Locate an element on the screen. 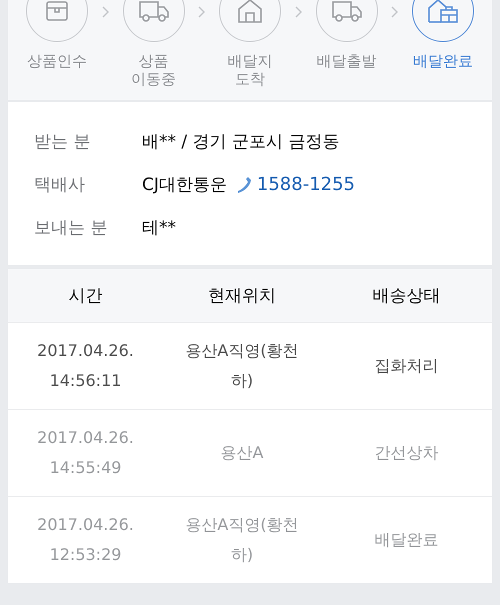 This screenshot has height=605, width=500. house-icon is located at coordinates (250, 12).